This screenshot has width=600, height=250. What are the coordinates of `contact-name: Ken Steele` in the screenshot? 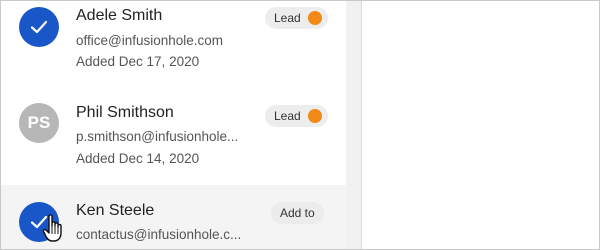 It's located at (115, 210).